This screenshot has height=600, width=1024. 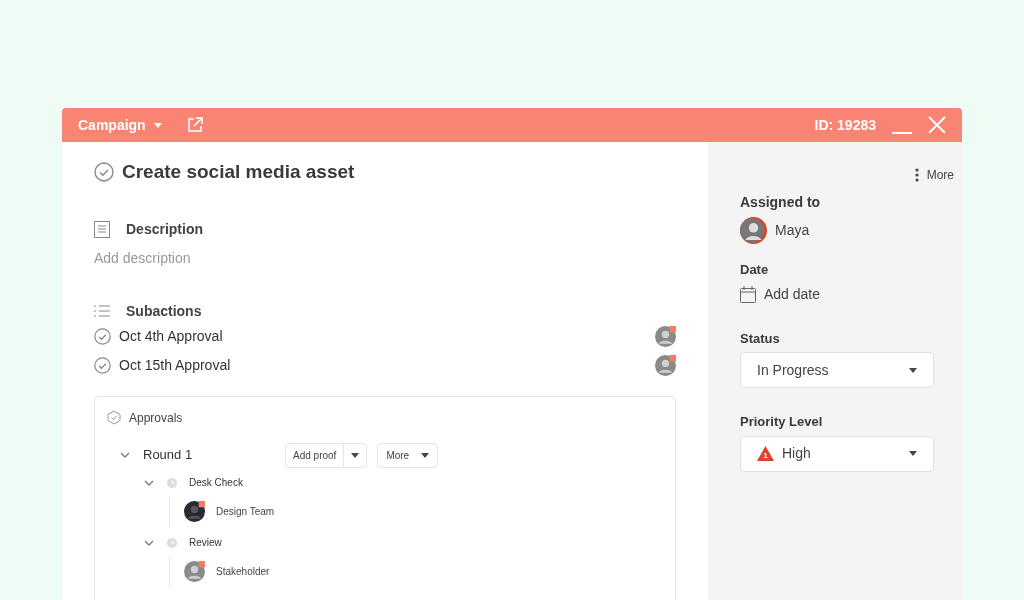 What do you see at coordinates (175, 365) in the screenshot?
I see `subaction-name: Oct 15th Approval` at bounding box center [175, 365].